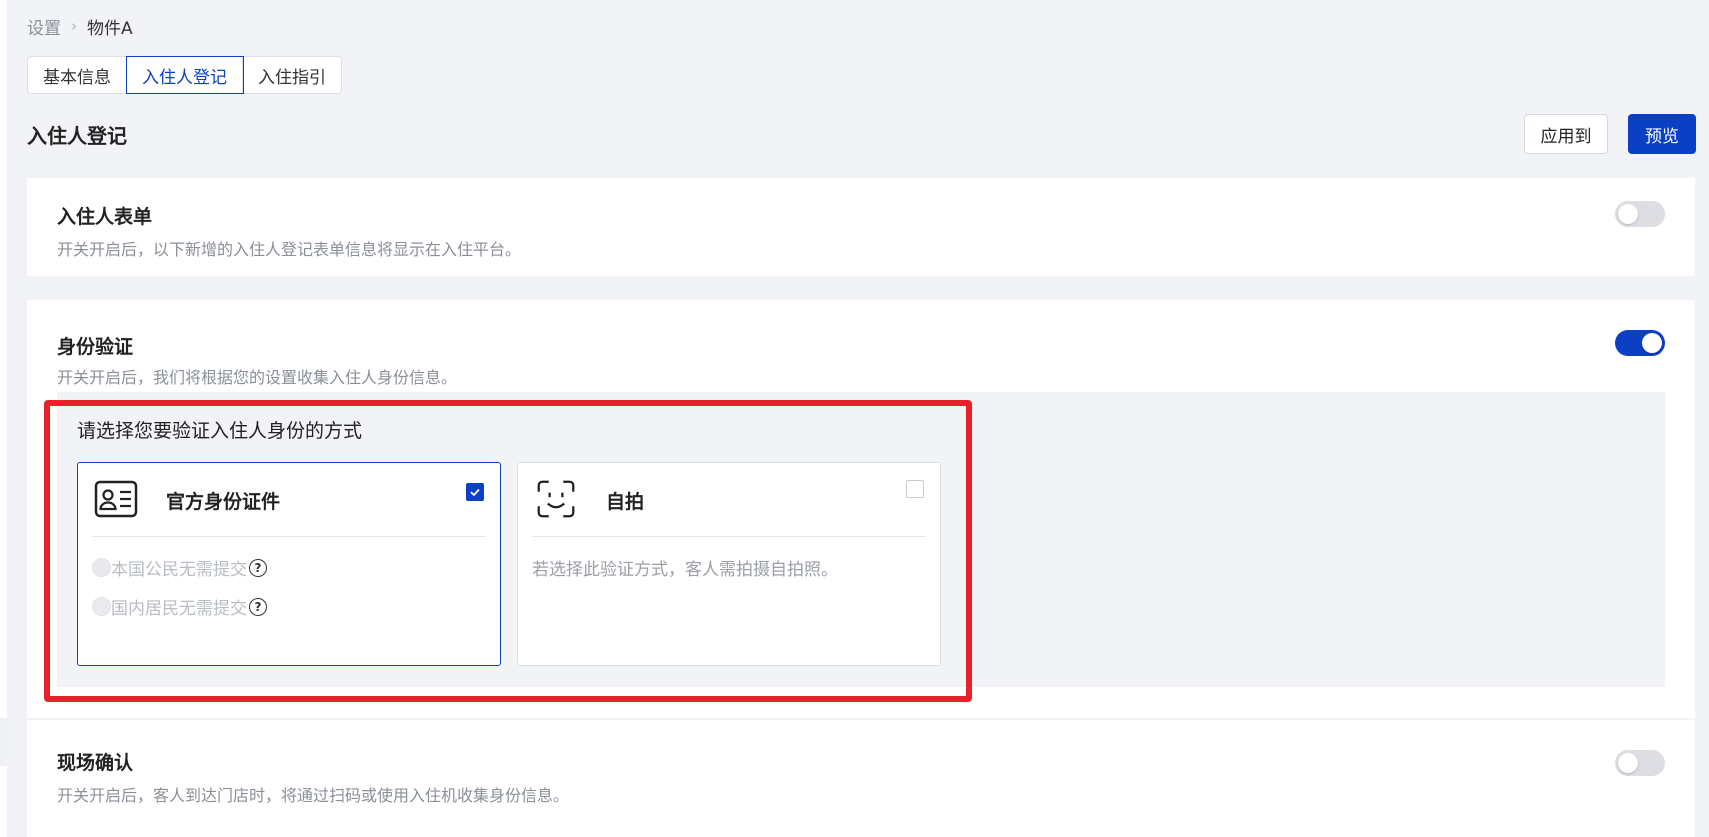 The height and width of the screenshot is (837, 1709). What do you see at coordinates (625, 502) in the screenshot?
I see `selfie-title: 自拍` at bounding box center [625, 502].